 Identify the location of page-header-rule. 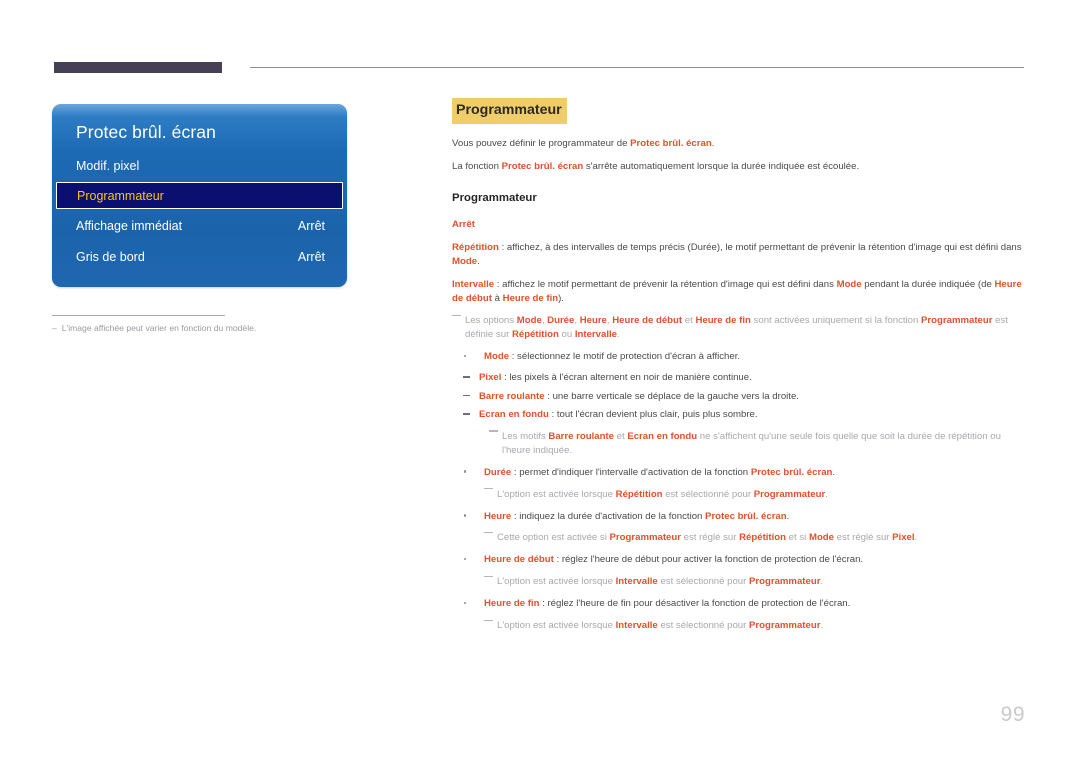
(539, 69).